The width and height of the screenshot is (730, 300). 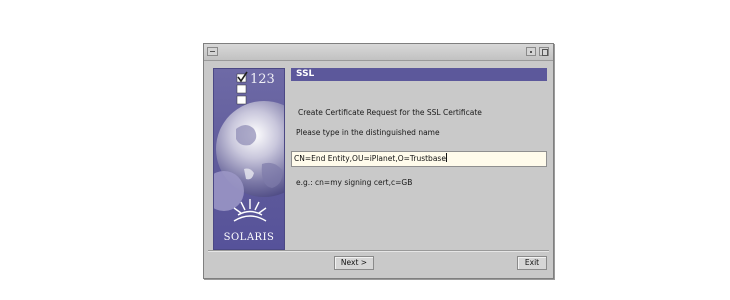 I want to click on footer-divider, so click(x=378, y=251).